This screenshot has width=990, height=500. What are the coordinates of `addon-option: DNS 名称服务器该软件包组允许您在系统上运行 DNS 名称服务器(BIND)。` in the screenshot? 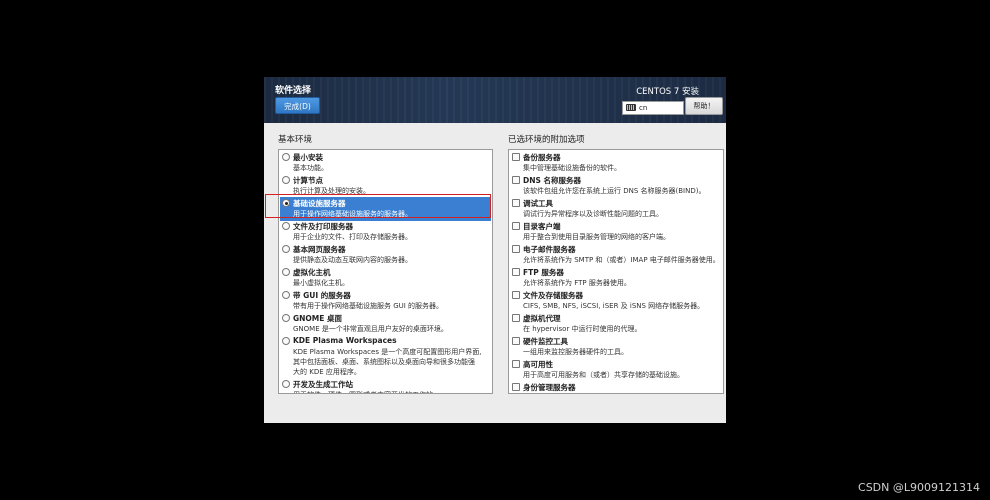 It's located at (616, 186).